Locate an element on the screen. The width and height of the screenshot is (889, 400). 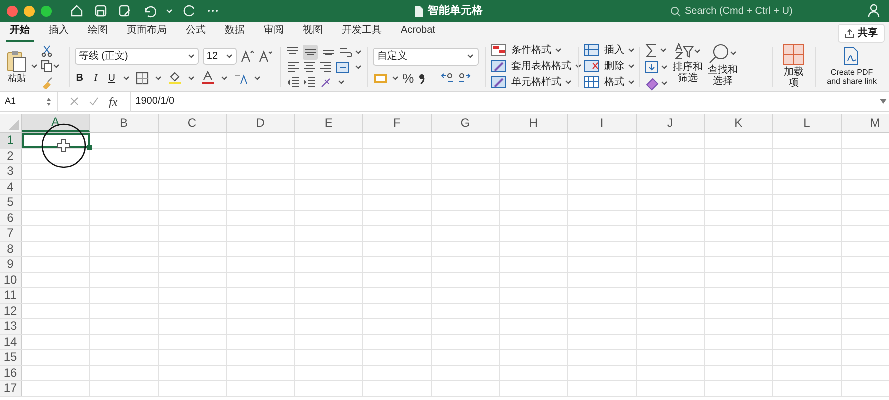
borders-icon is located at coordinates (142, 78).